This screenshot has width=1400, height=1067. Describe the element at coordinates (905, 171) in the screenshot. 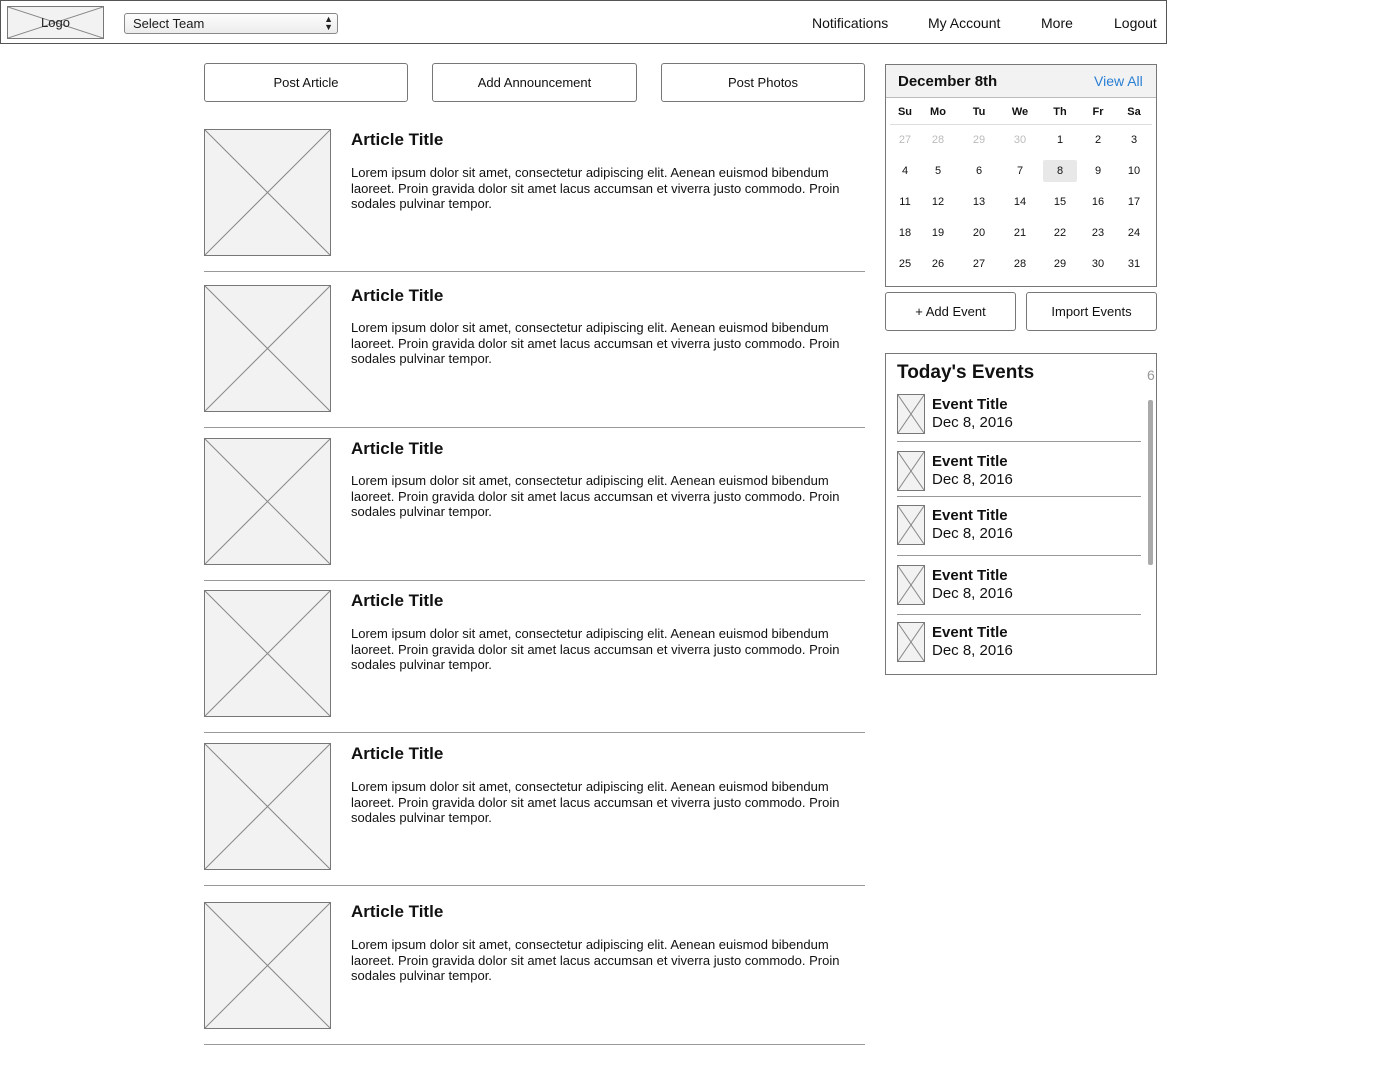

I see `calendar-day: 4` at that location.